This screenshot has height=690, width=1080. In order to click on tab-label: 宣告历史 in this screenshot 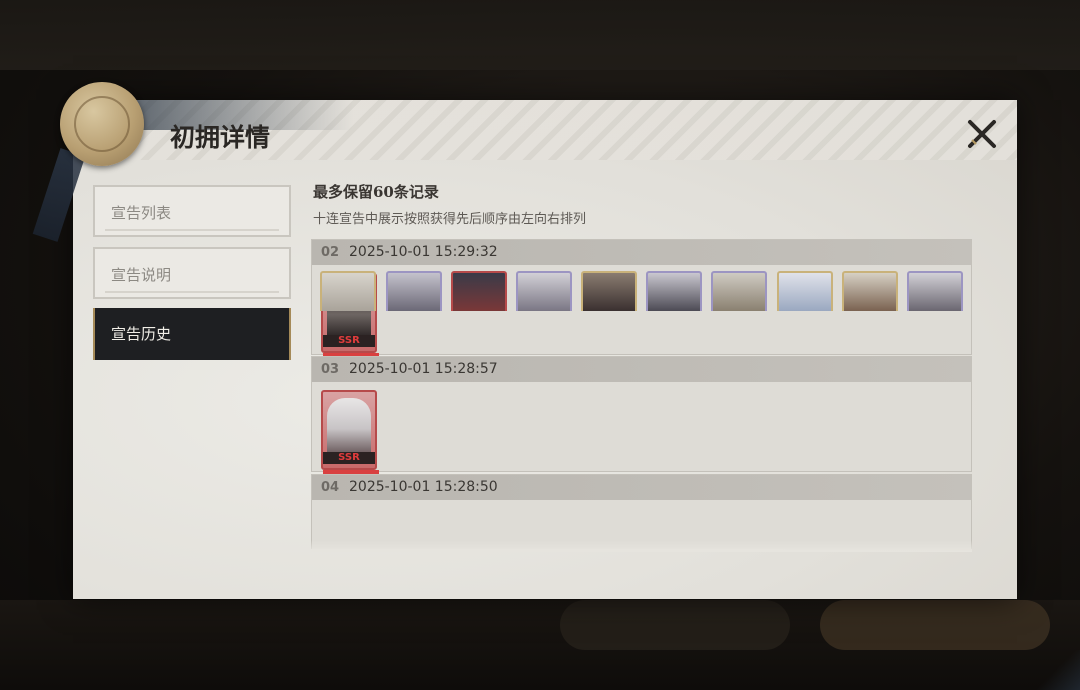, I will do `click(141, 334)`.